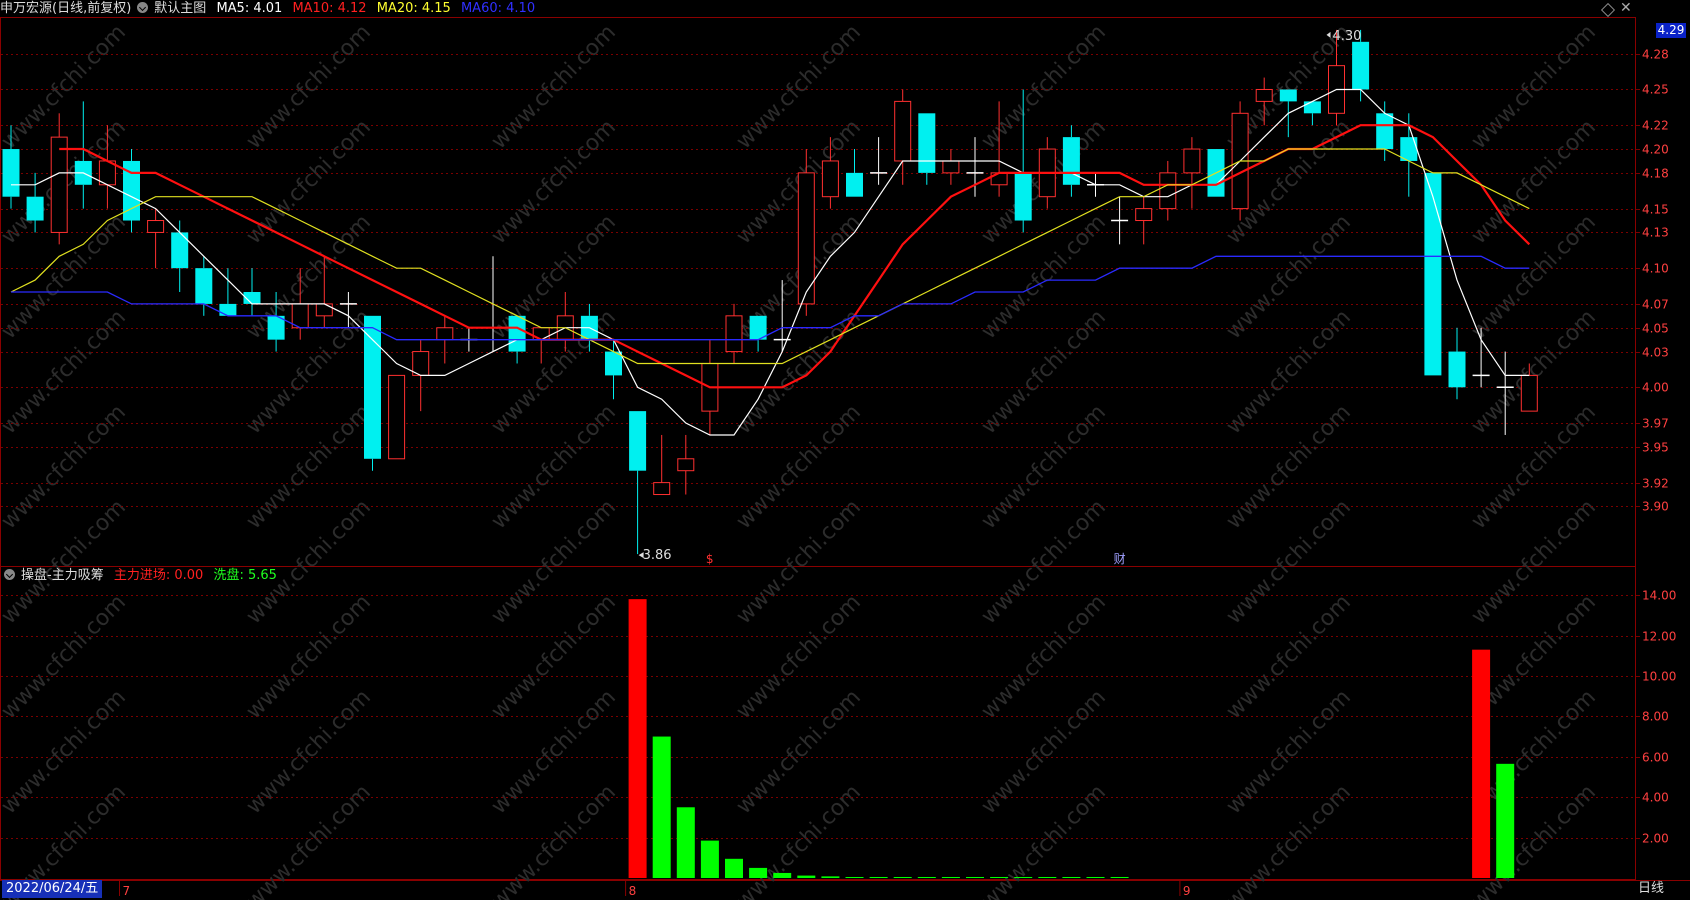  What do you see at coordinates (1655, 353) in the screenshot?
I see `y-tick-label: 4.03` at bounding box center [1655, 353].